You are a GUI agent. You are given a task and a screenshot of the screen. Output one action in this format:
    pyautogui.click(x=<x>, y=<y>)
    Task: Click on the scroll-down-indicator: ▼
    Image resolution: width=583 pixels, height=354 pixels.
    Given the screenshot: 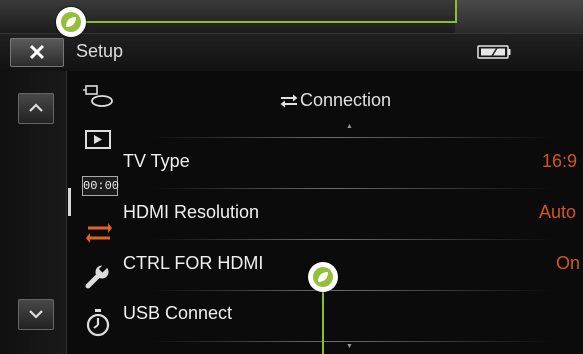 What is the action you would take?
    pyautogui.click(x=349, y=346)
    